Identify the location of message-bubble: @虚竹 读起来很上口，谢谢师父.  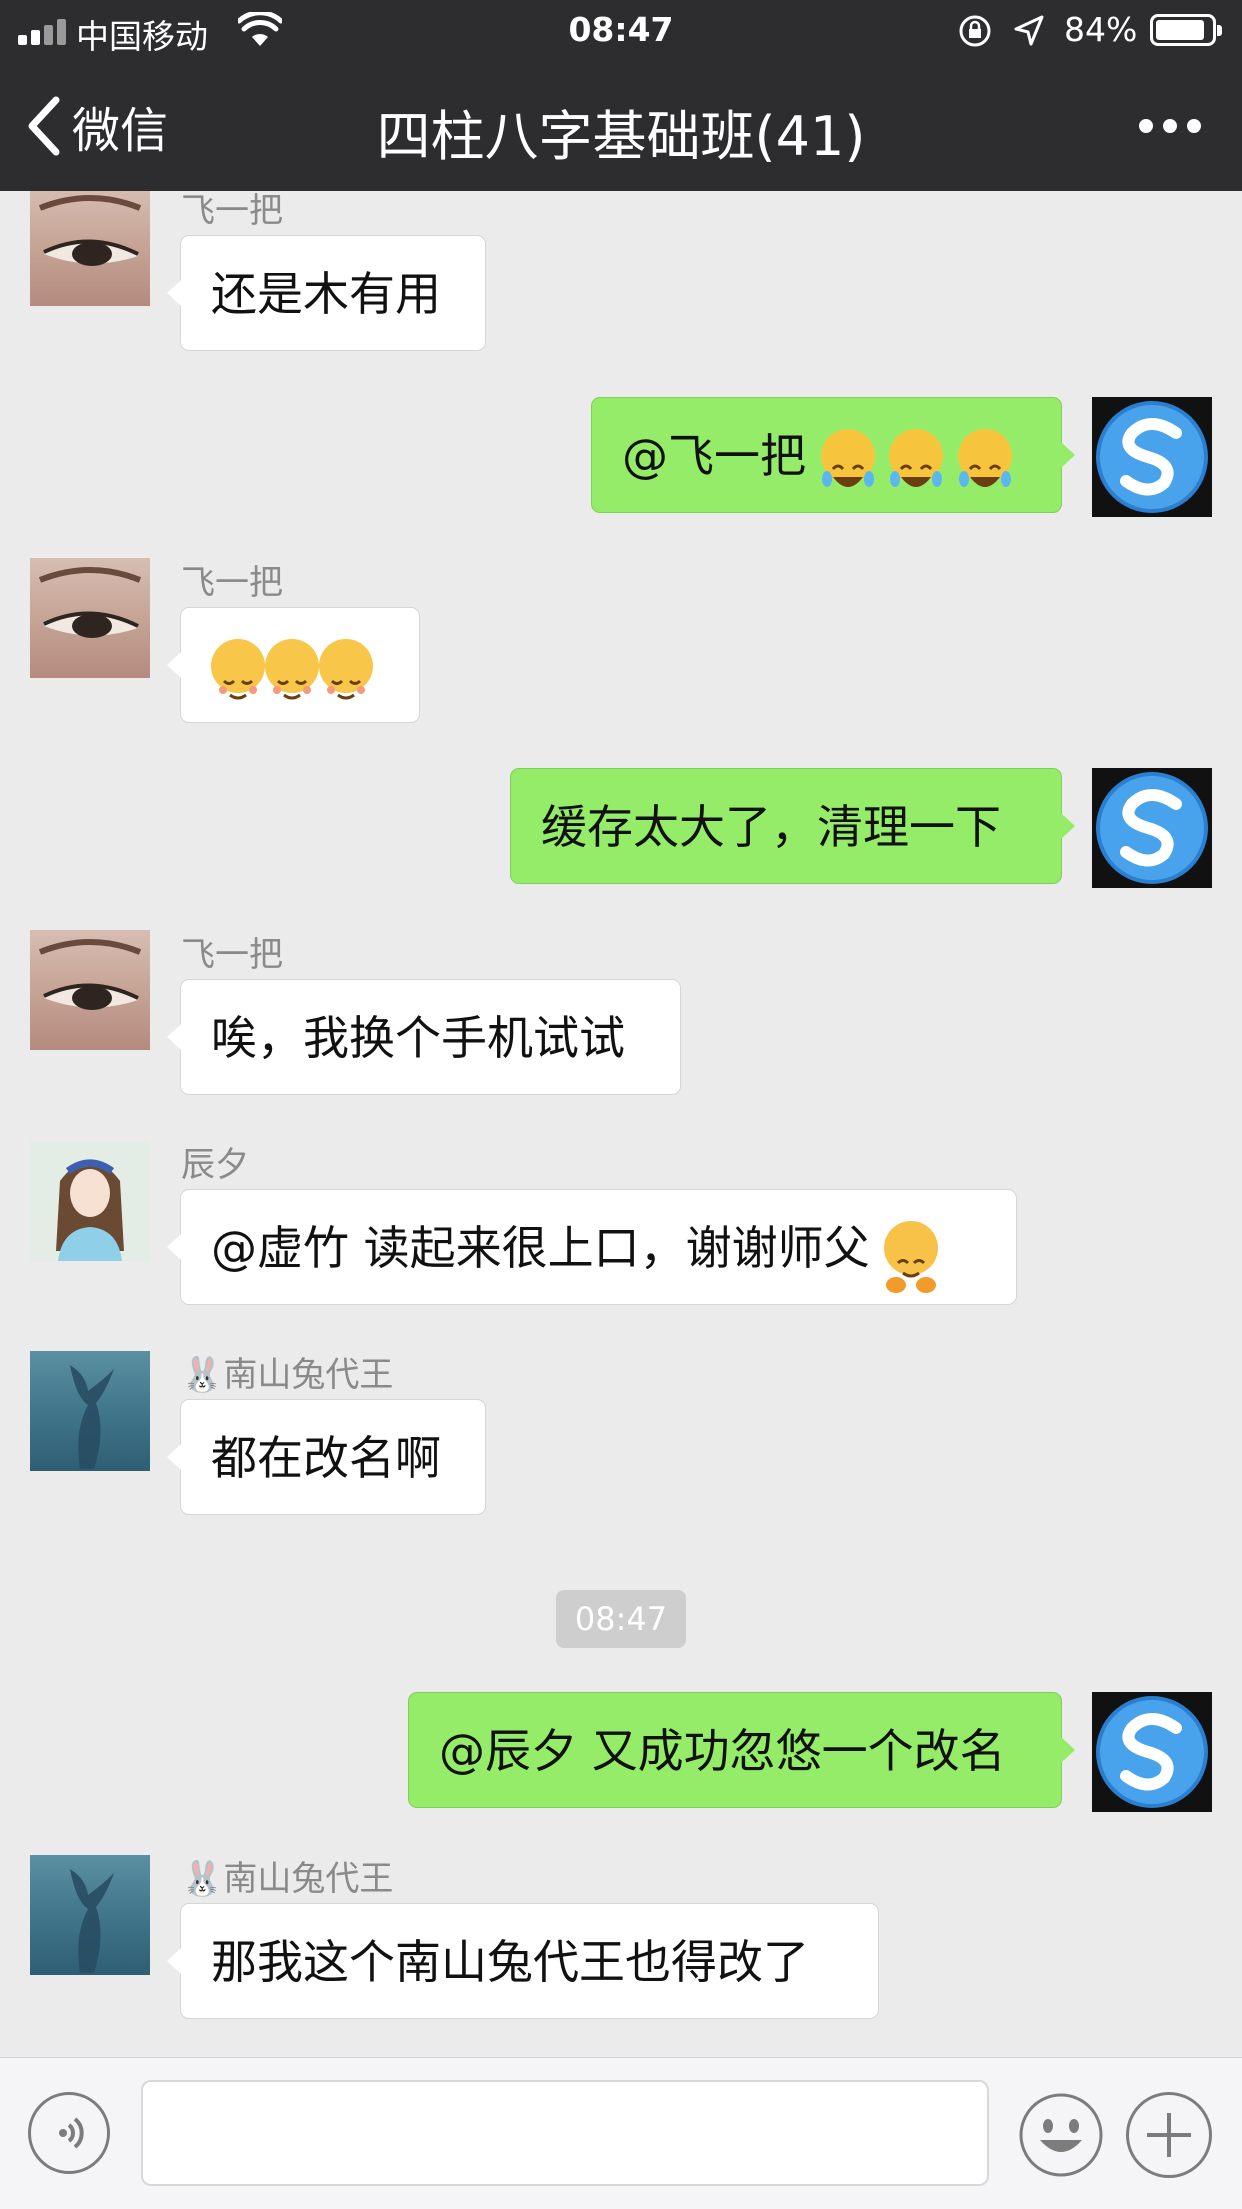
(592, 1247).